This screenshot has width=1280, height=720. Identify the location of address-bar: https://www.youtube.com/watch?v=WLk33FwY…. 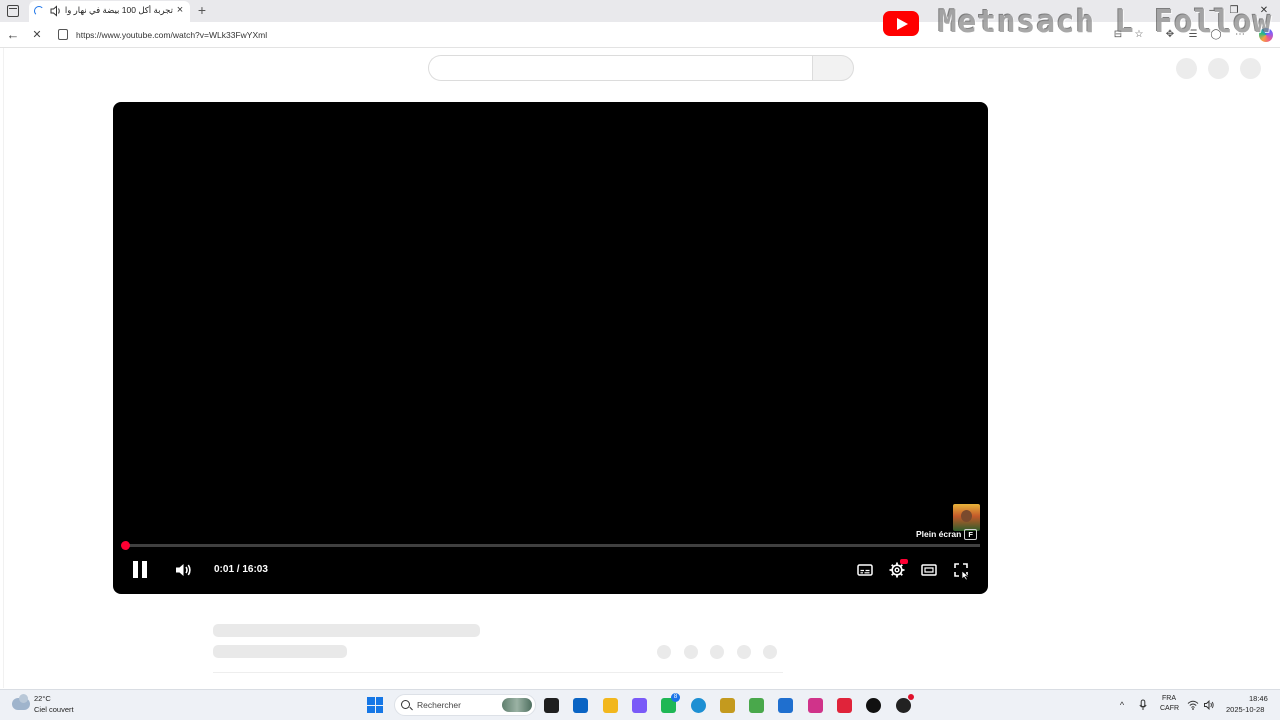
(171, 35).